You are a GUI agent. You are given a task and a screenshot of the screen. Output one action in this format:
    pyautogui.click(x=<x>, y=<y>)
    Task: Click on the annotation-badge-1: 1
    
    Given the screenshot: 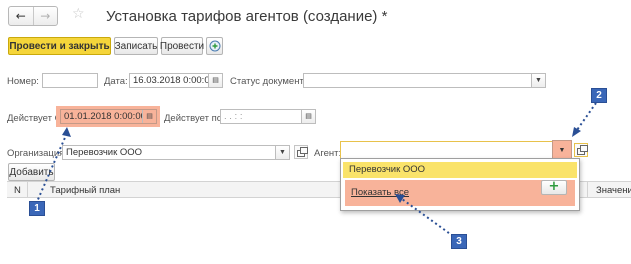 What is the action you would take?
    pyautogui.click(x=37, y=208)
    